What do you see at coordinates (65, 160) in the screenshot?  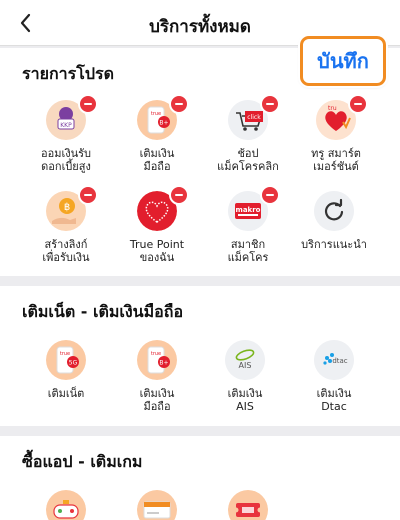 I see `service-label: ออมเงินรับ ดอกเบี้ยสูง` at bounding box center [65, 160].